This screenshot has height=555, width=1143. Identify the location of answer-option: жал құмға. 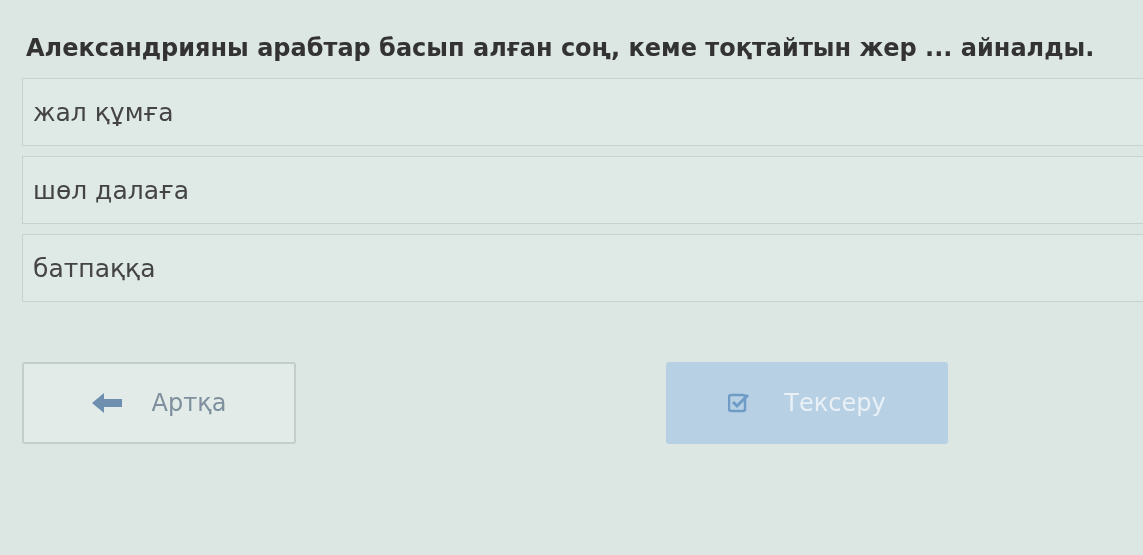
(582, 112).